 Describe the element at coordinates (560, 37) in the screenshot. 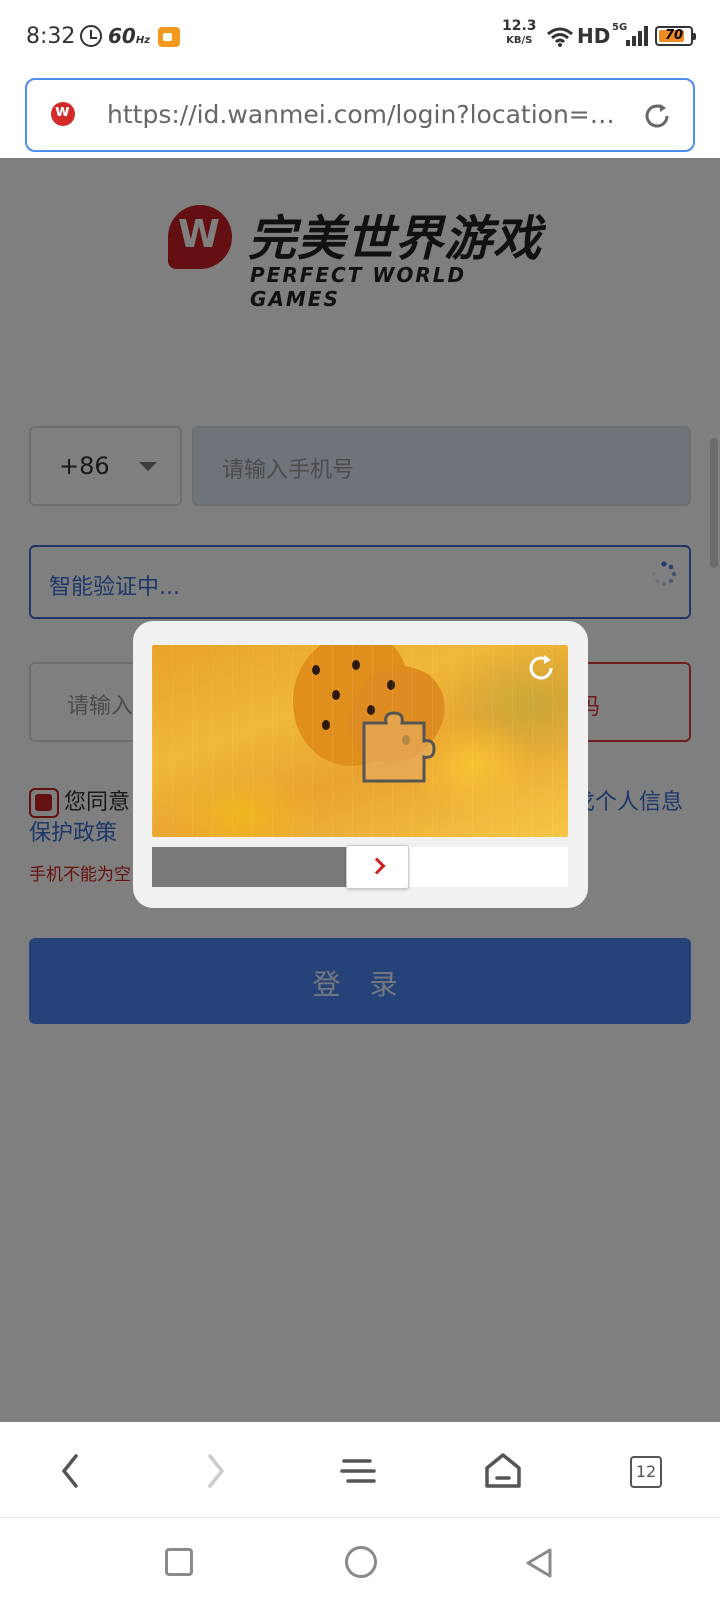

I see `wifi-icon` at that location.